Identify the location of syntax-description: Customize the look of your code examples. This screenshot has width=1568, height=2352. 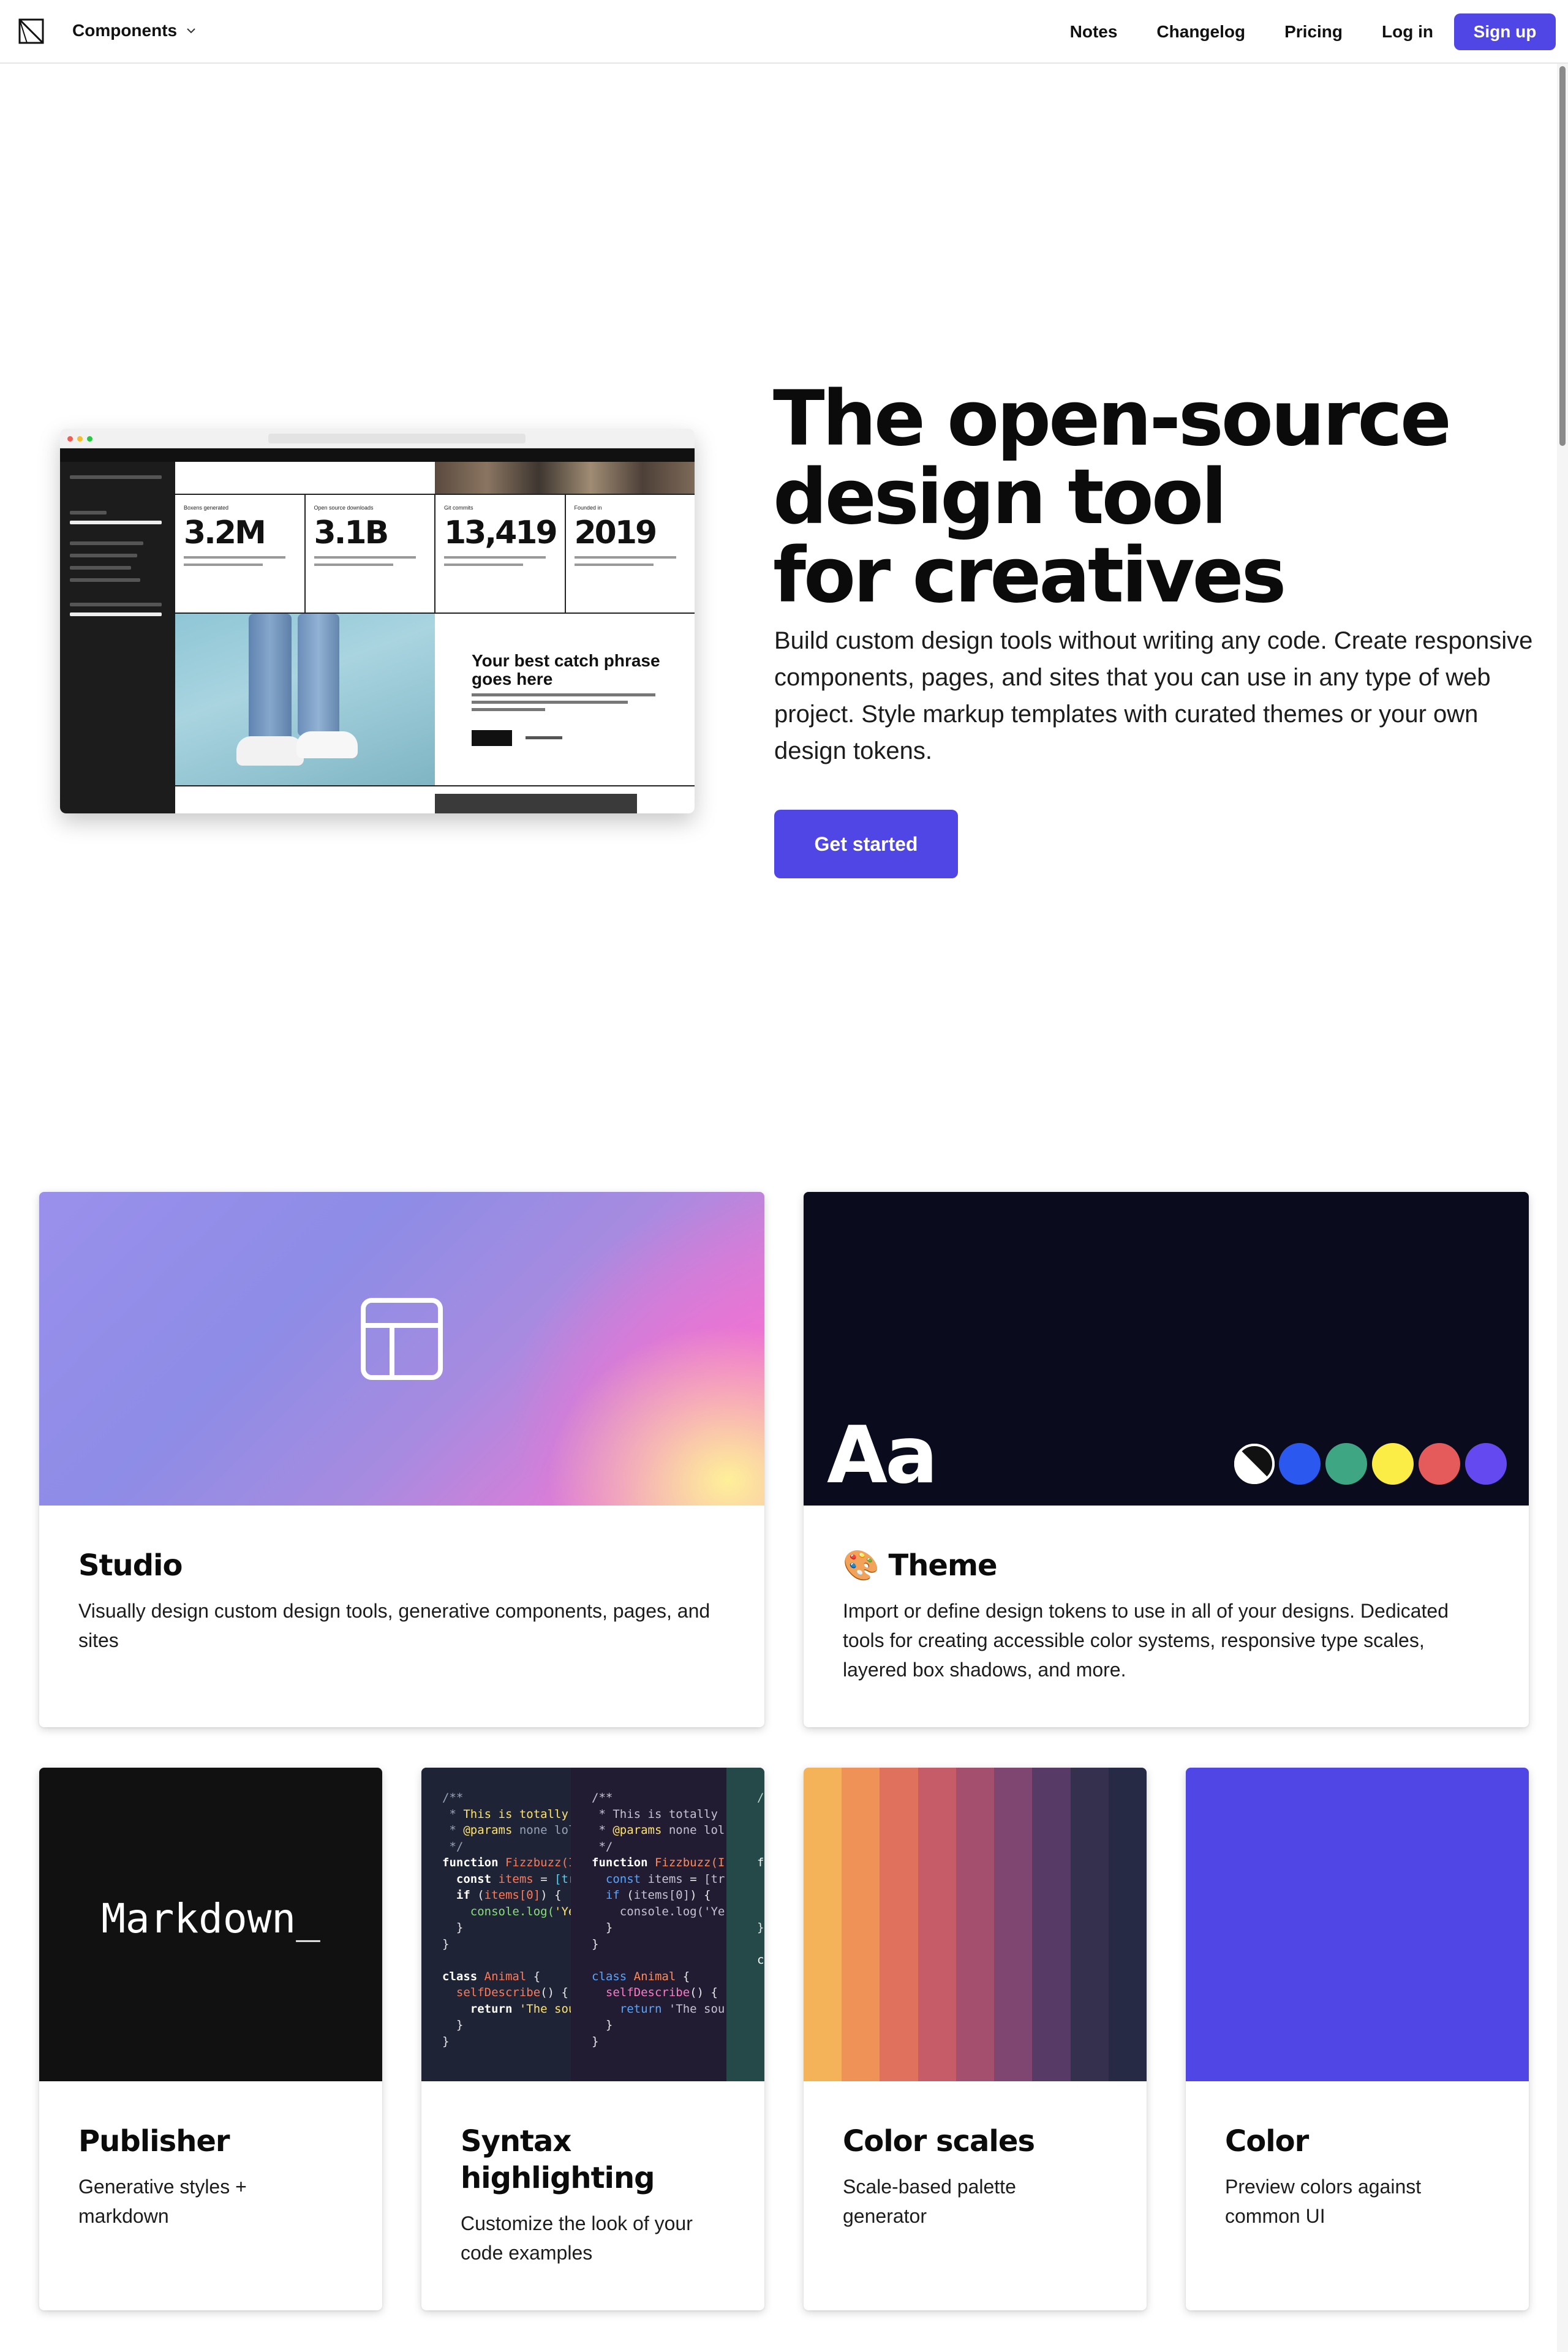
(577, 2238).